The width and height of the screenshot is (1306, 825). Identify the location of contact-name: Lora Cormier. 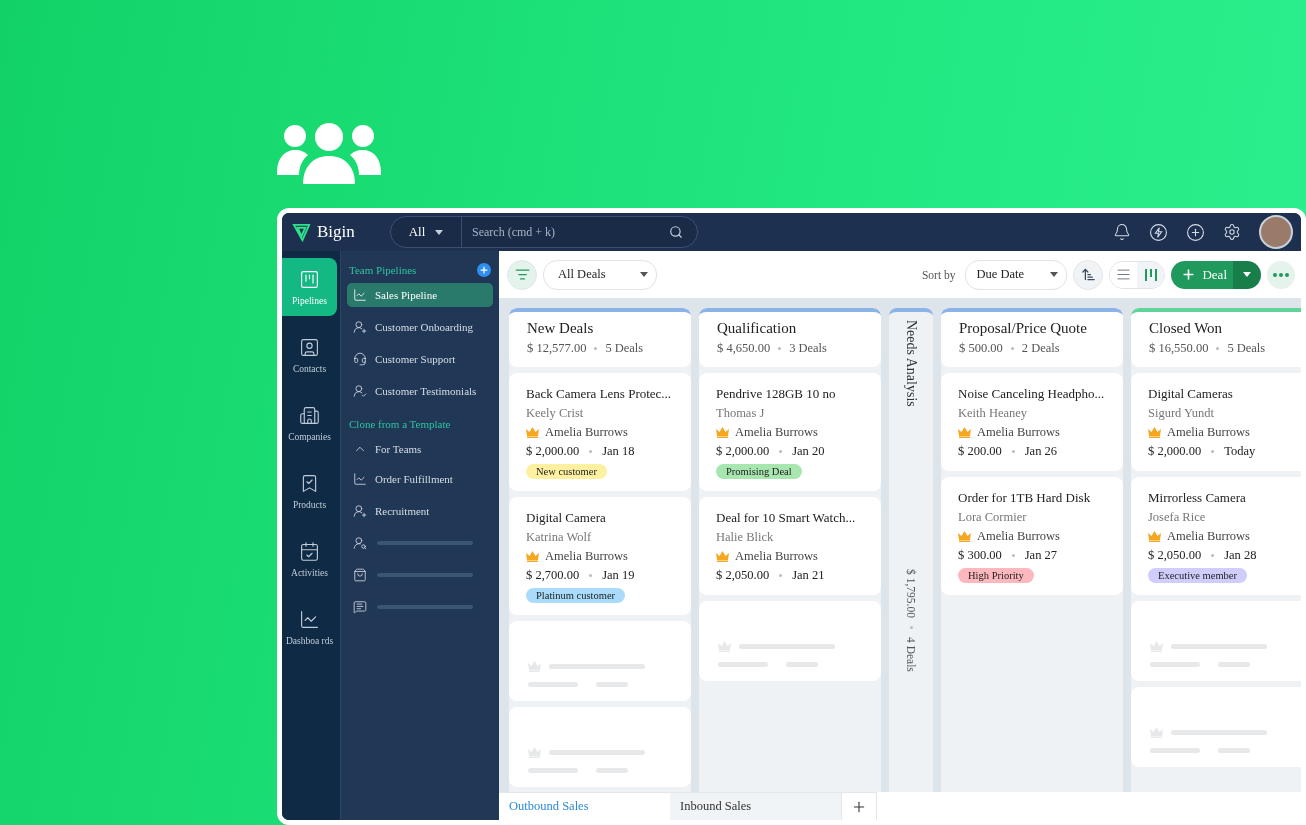
(993, 517).